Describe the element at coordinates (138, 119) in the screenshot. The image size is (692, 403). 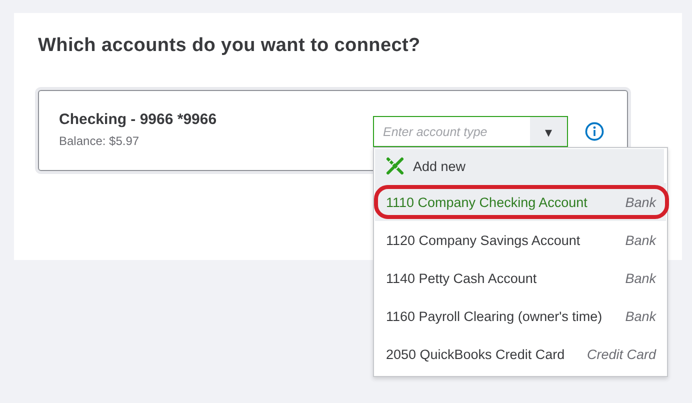
I see `account-name: Checking - 9966 *9966` at that location.